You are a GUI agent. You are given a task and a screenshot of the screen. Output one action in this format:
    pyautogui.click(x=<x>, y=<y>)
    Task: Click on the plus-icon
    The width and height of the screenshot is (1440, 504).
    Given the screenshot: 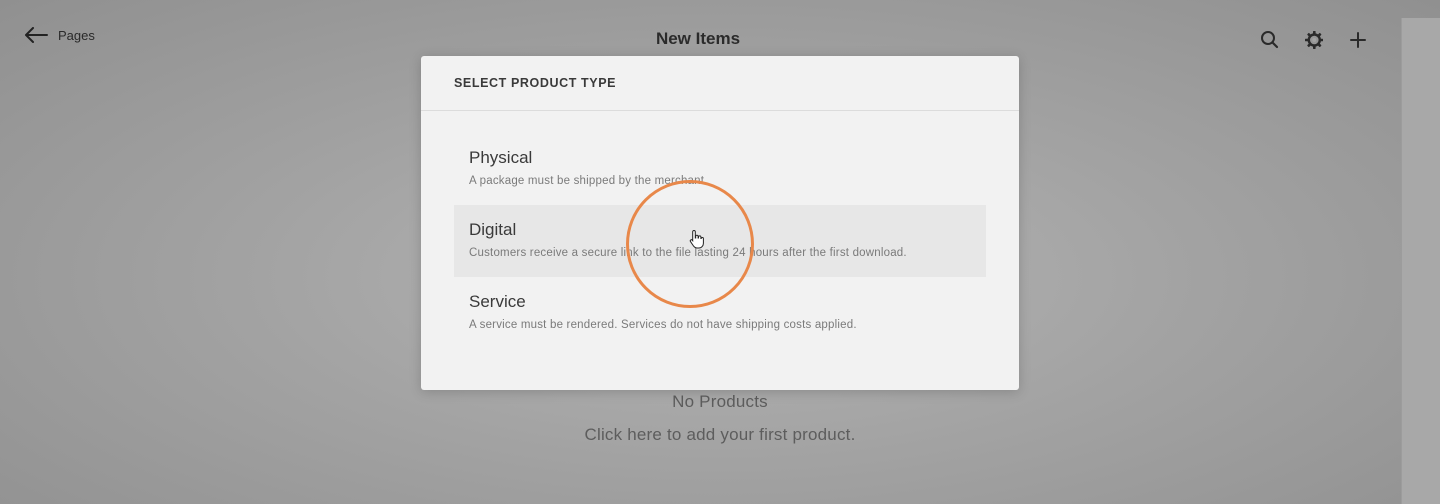 What is the action you would take?
    pyautogui.click(x=1358, y=40)
    